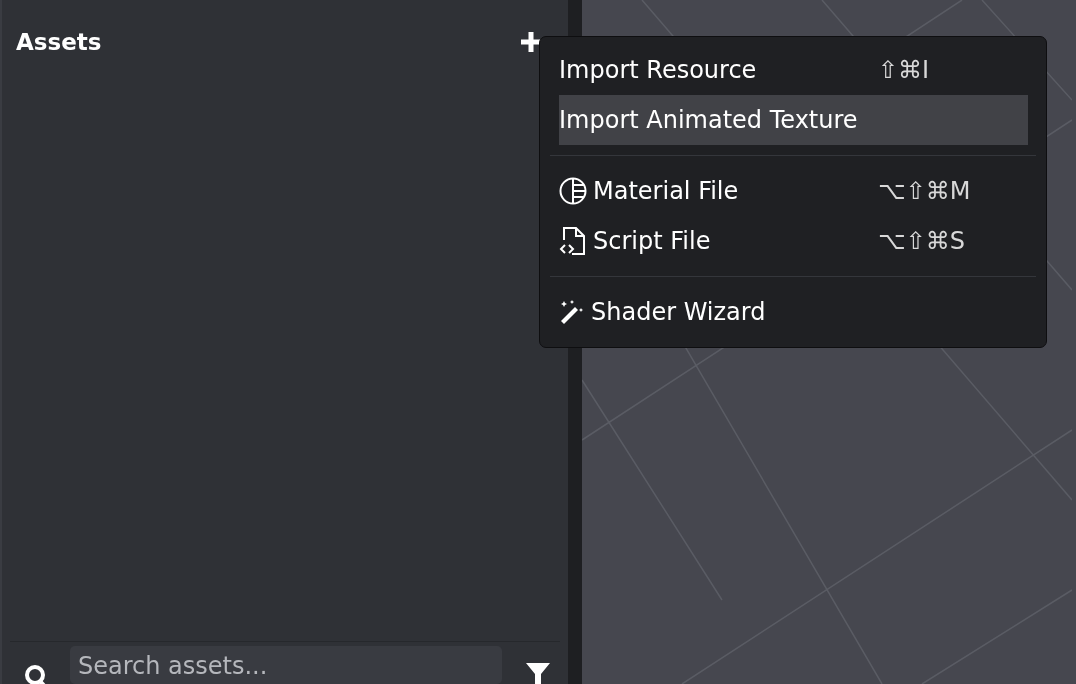  I want to click on shortcut-label: ⌥⇧⌘S, so click(921, 241).